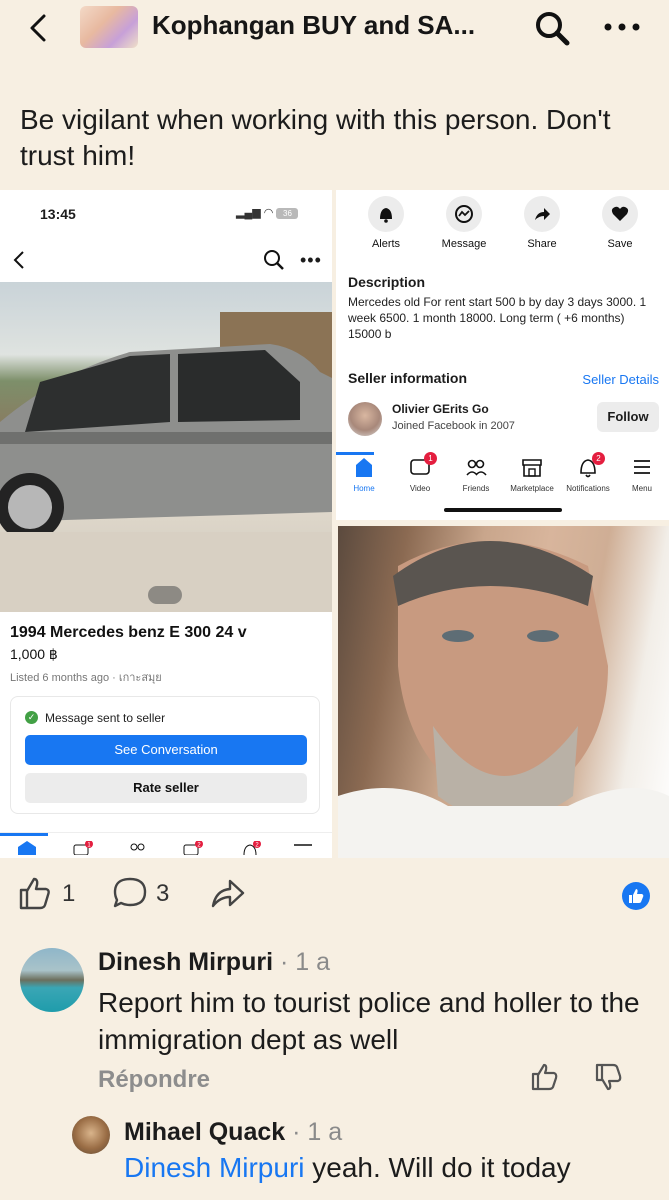 This screenshot has width=669, height=1200. I want to click on menu-icon, so click(303, 845).